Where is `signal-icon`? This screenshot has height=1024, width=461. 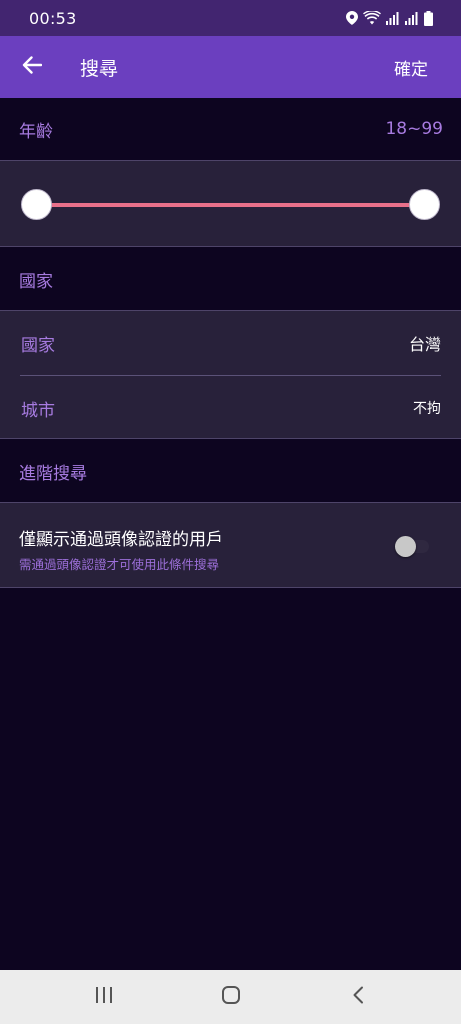 signal-icon is located at coordinates (393, 18).